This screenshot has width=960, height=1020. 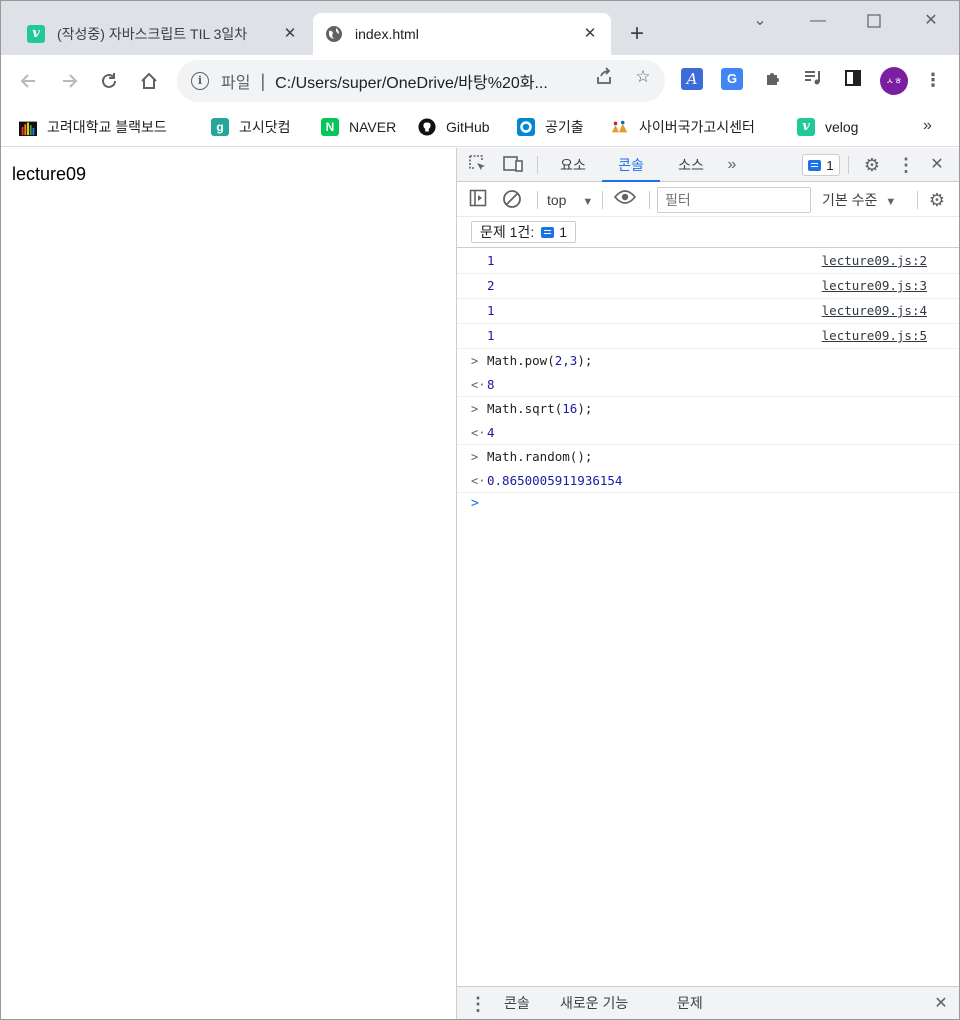 I want to click on sidebar-toggle-icon, so click(x=478, y=200).